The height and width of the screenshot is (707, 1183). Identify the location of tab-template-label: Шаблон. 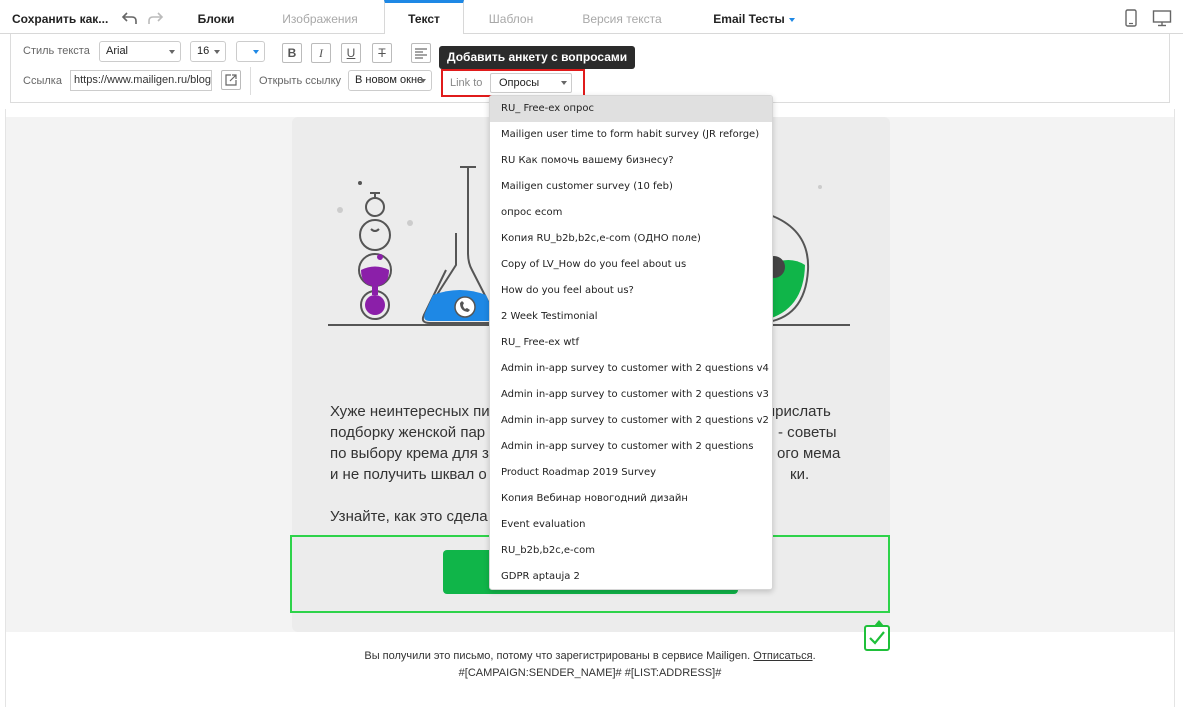
(511, 19).